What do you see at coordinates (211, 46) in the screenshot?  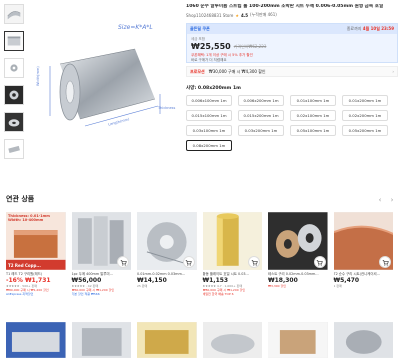 I see `current-price: ₩25,550` at bounding box center [211, 46].